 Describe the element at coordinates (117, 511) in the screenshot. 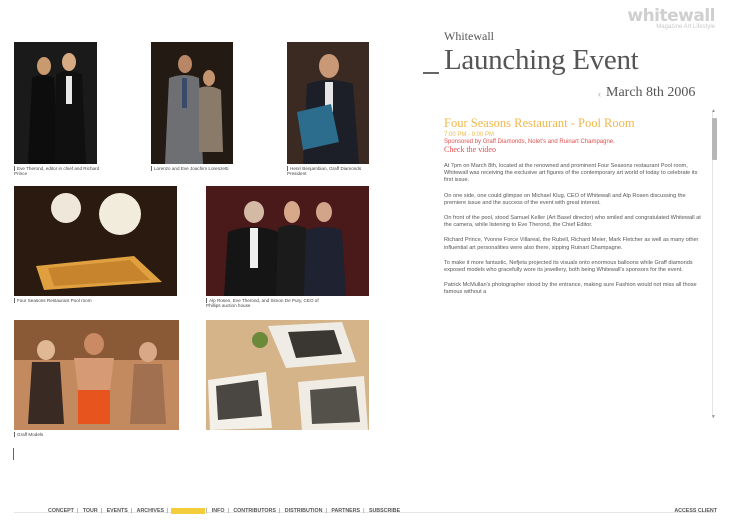

I see `nav-events: EVENTS` at that location.